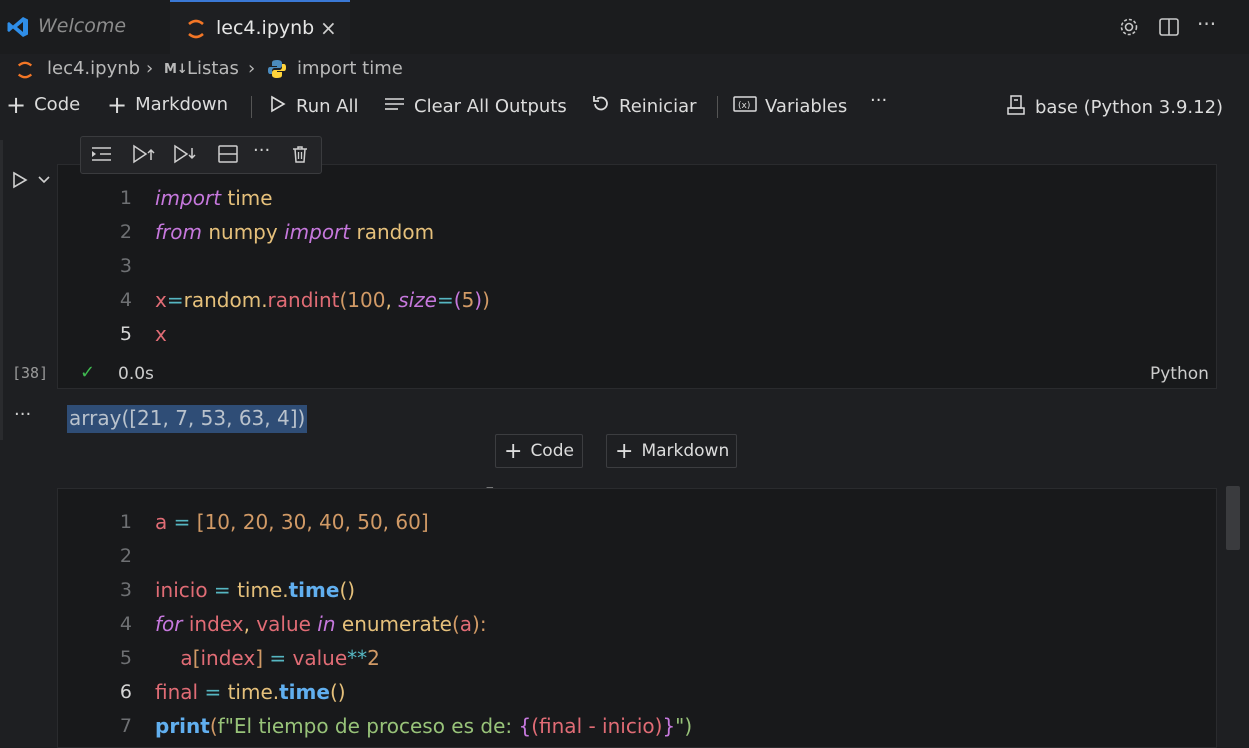 The image size is (1249, 748). I want to click on code-token: ):, so click(479, 624).